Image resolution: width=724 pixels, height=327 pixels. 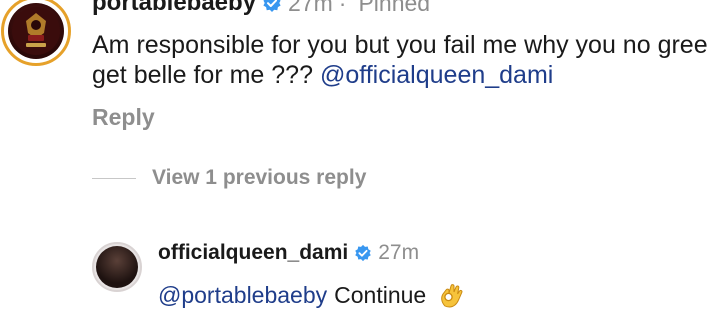 What do you see at coordinates (451, 295) in the screenshot?
I see `ok-hand-emoji-icon` at bounding box center [451, 295].